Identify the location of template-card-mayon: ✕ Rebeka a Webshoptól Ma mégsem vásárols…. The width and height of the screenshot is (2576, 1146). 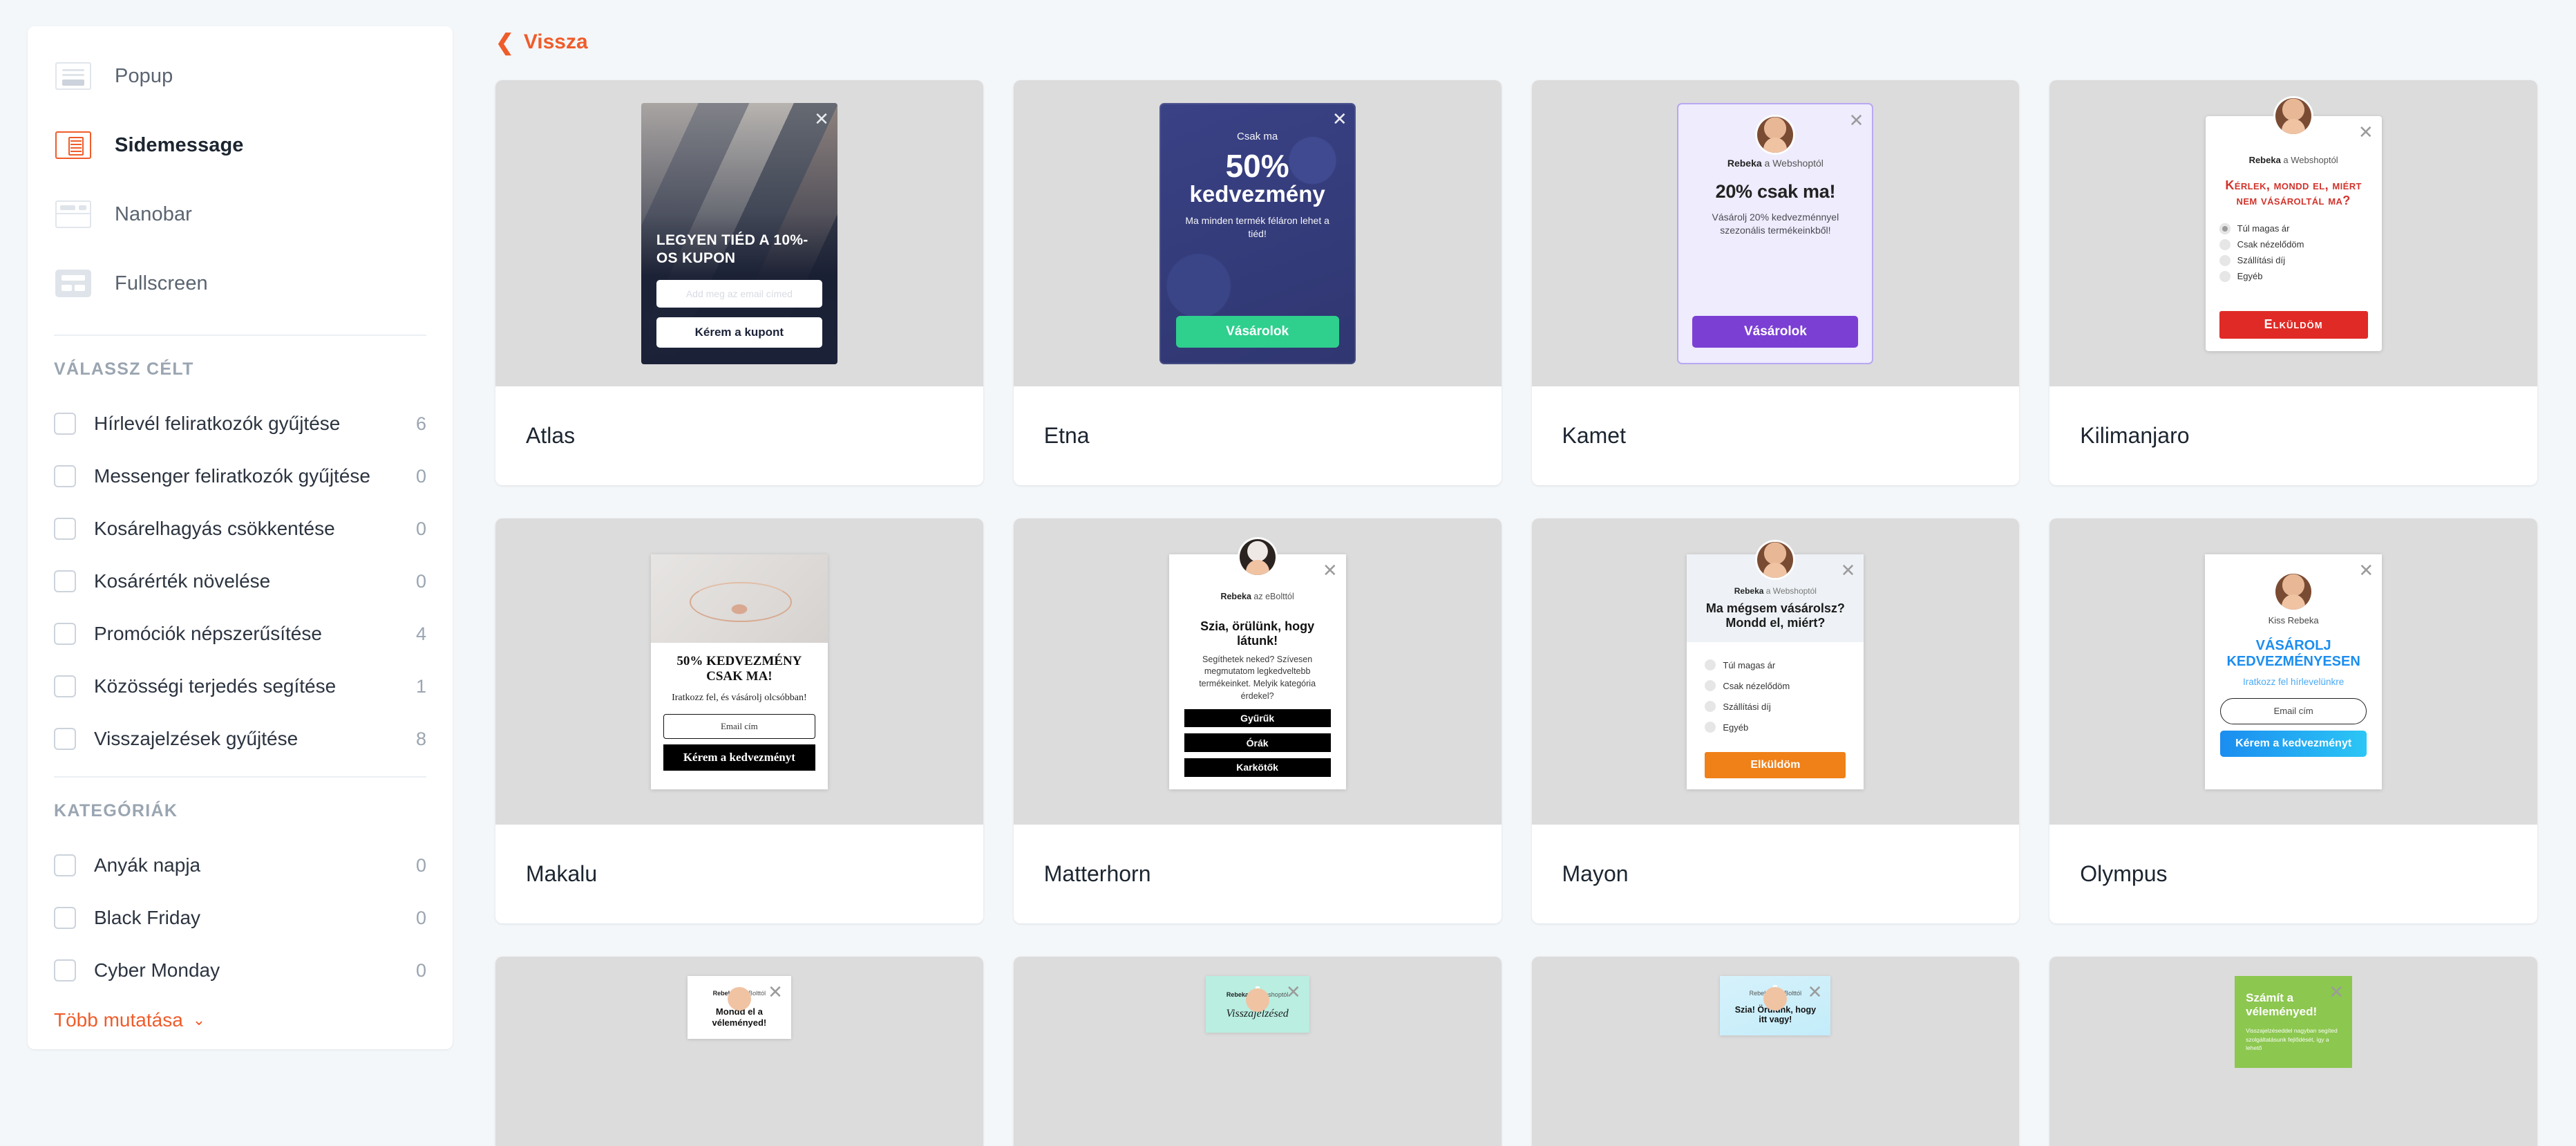
(1775, 720).